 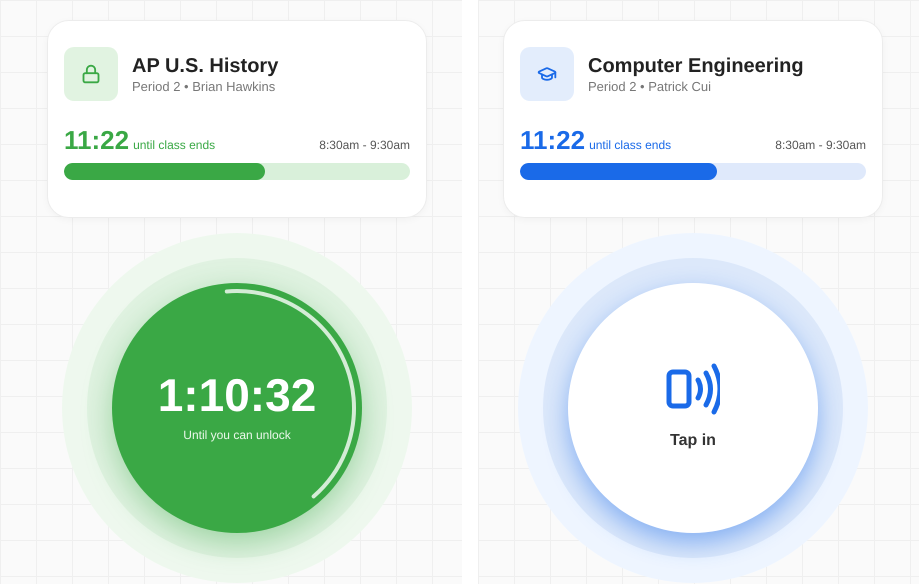 I want to click on course-title: AP U.S. History, so click(x=205, y=66).